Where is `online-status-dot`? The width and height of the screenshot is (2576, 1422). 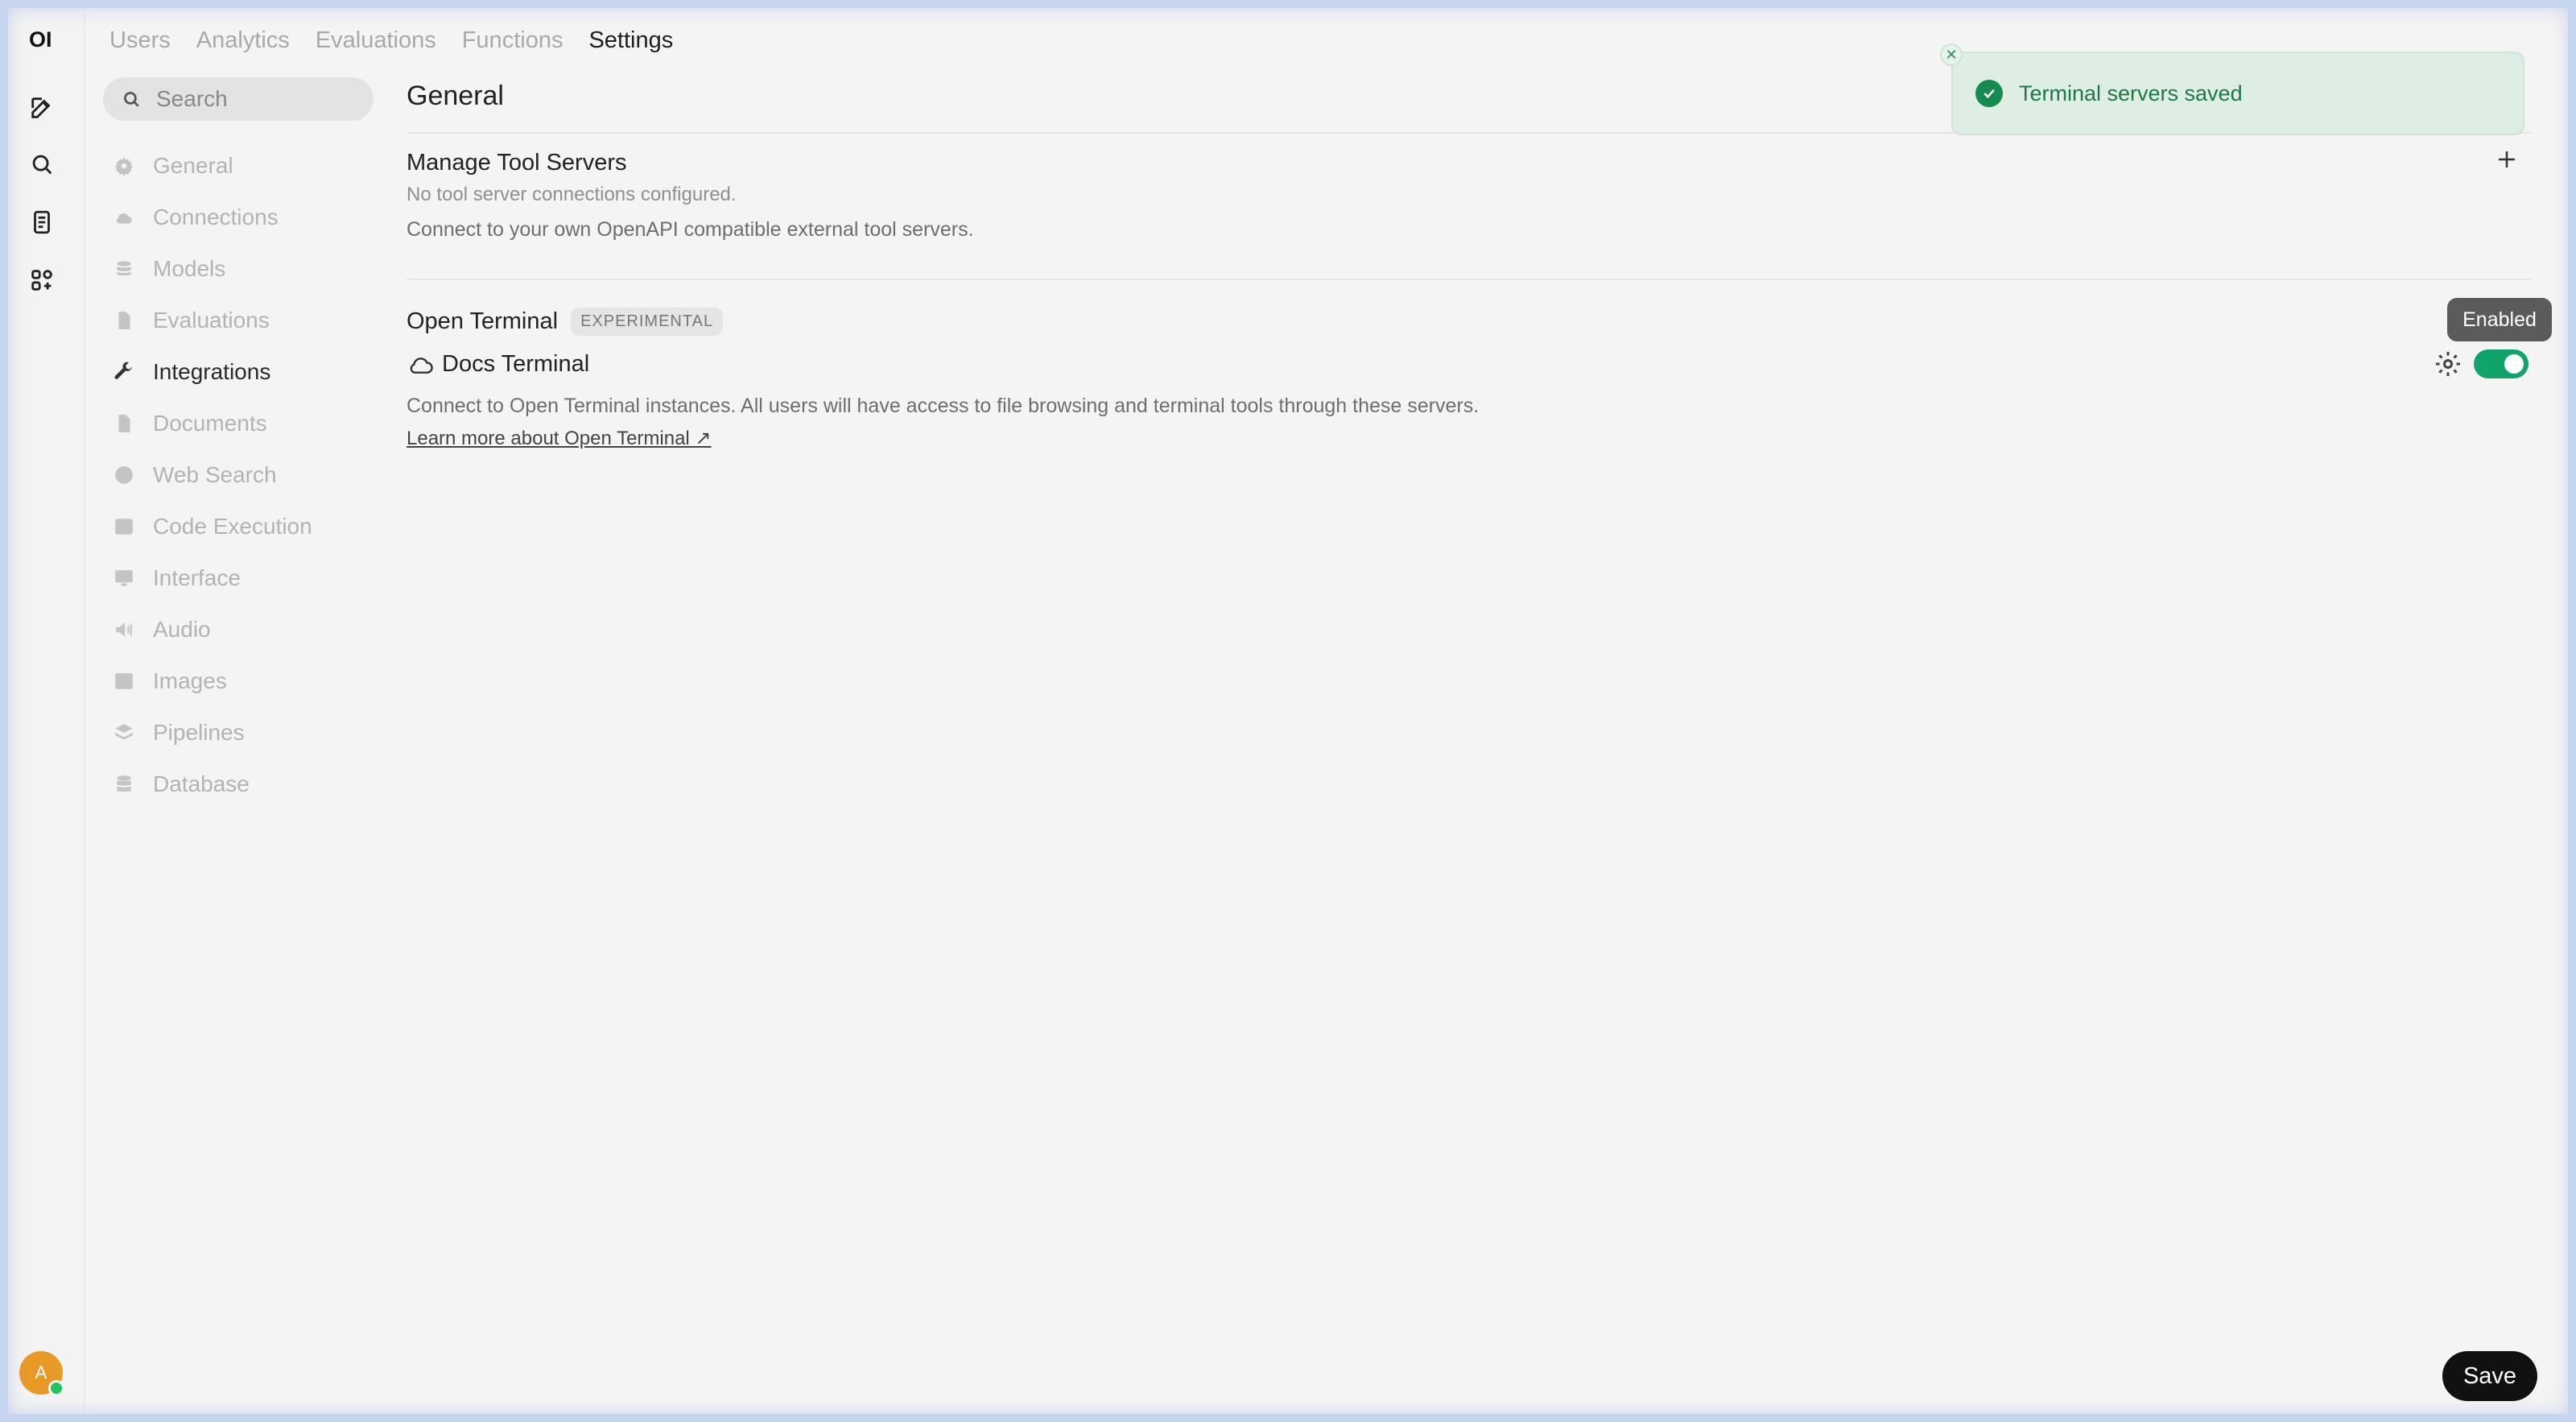 online-status-dot is located at coordinates (56, 1388).